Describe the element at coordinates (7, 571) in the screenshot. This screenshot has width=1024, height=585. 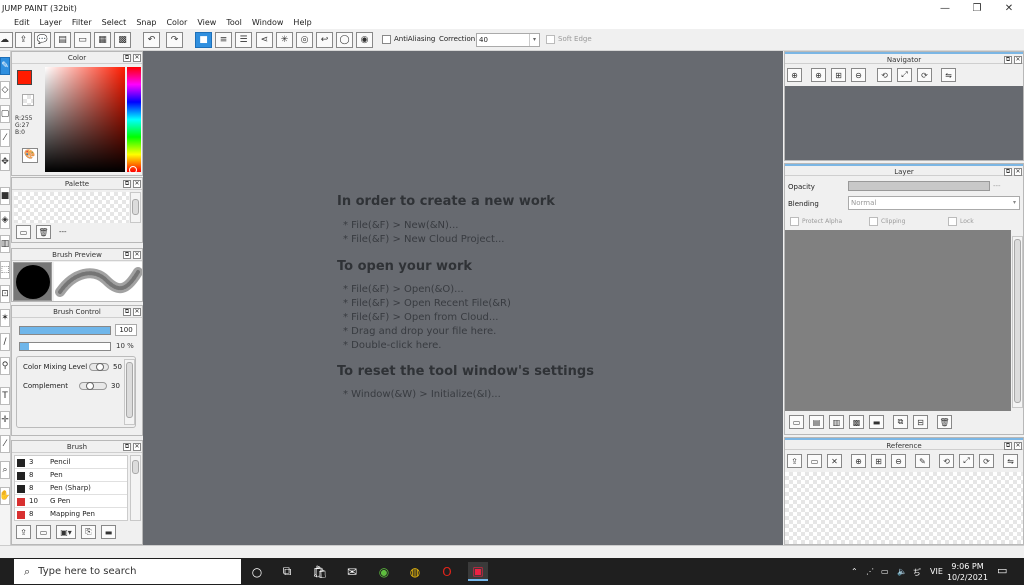
I see `start-button` at that location.